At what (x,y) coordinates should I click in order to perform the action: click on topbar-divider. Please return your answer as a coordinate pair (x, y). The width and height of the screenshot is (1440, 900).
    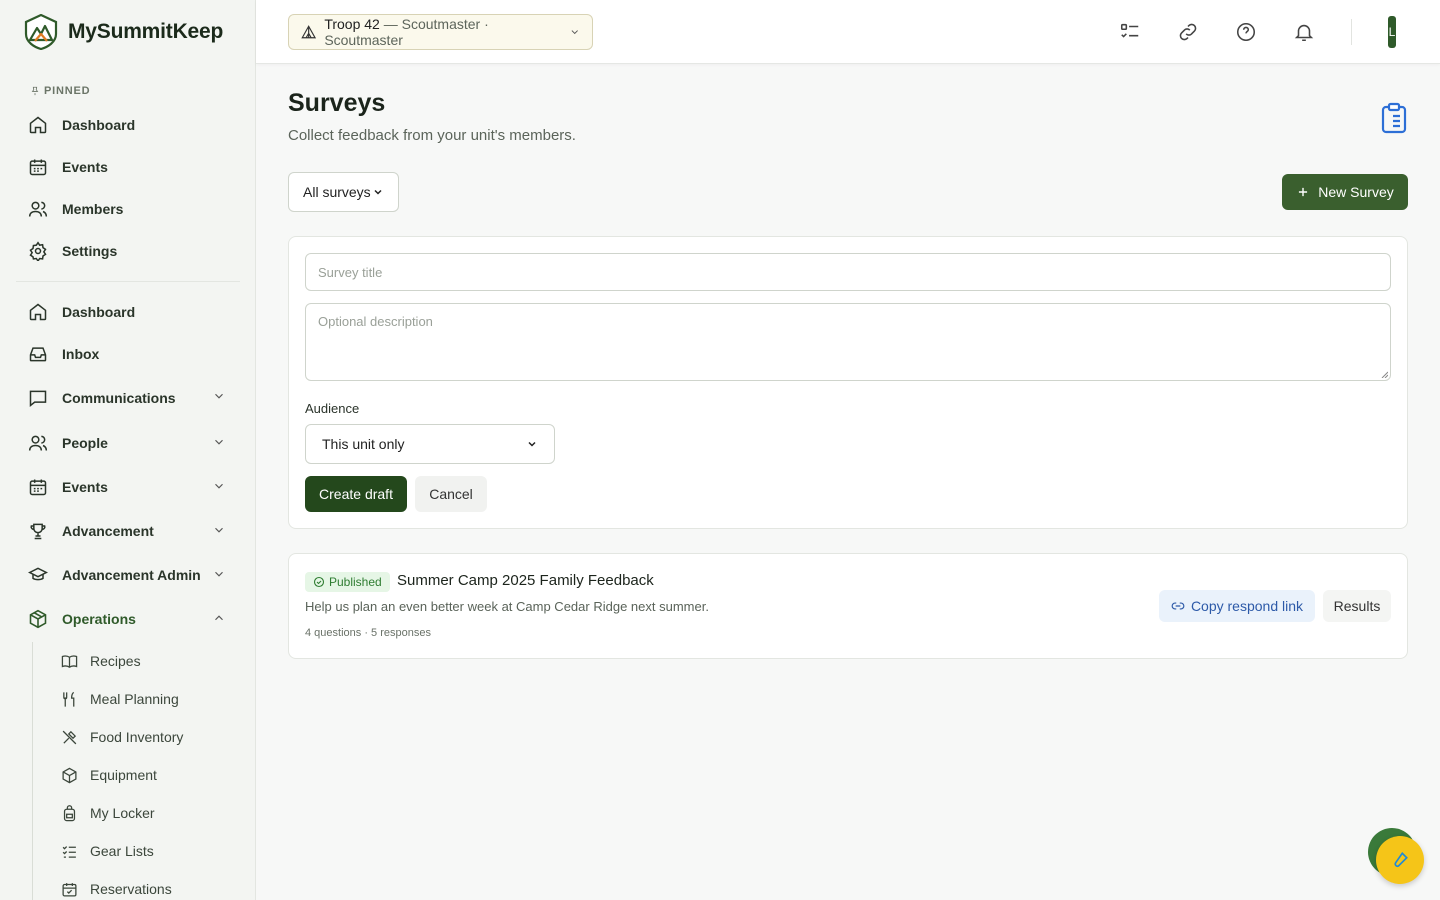
    Looking at the image, I should click on (1351, 32).